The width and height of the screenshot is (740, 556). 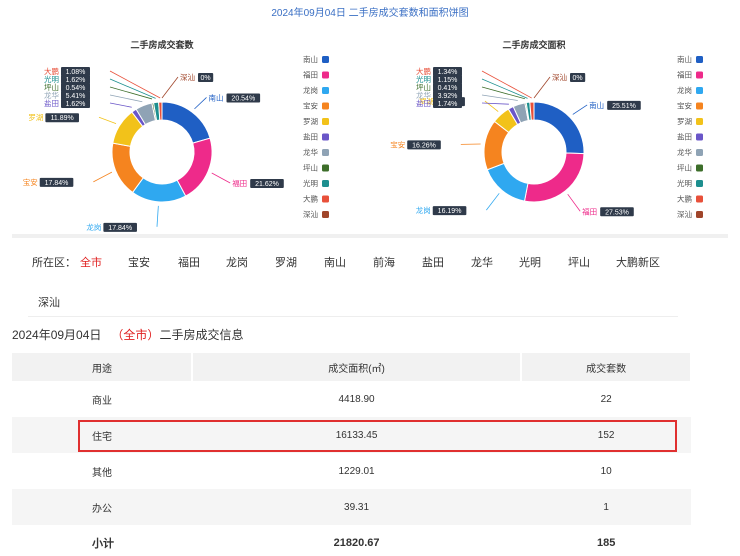 I want to click on chart-title: 二手房成交套数, so click(x=162, y=44).